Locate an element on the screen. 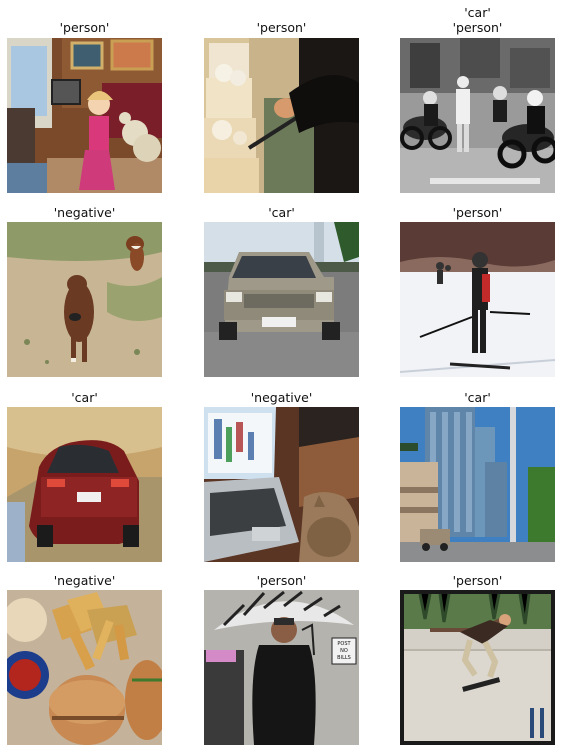 Image resolution: width=561 pixels, height=752 pixels. image-thumbnail-cake-cutting is located at coordinates (281, 115).